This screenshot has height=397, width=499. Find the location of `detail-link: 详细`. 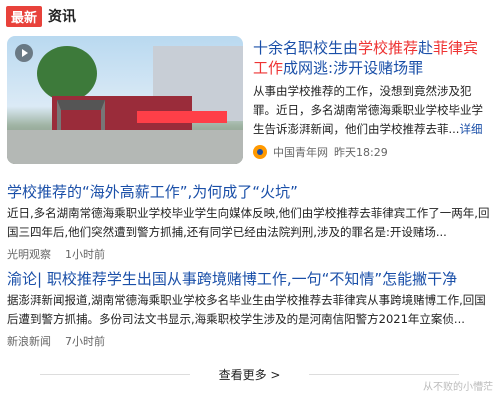

detail-link: 详细 is located at coordinates (470, 129).